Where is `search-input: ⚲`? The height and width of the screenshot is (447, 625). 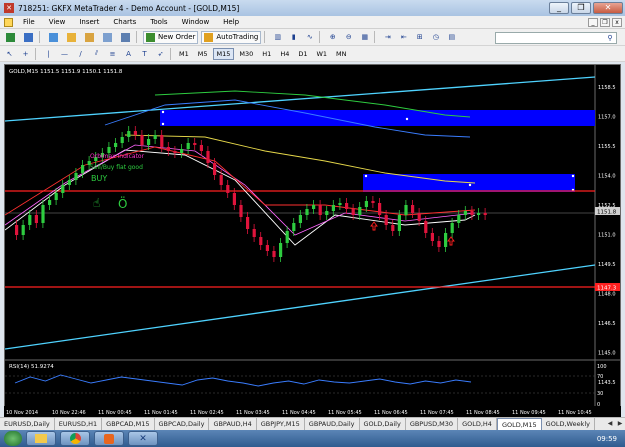 search-input: ⚲ is located at coordinates (556, 38).